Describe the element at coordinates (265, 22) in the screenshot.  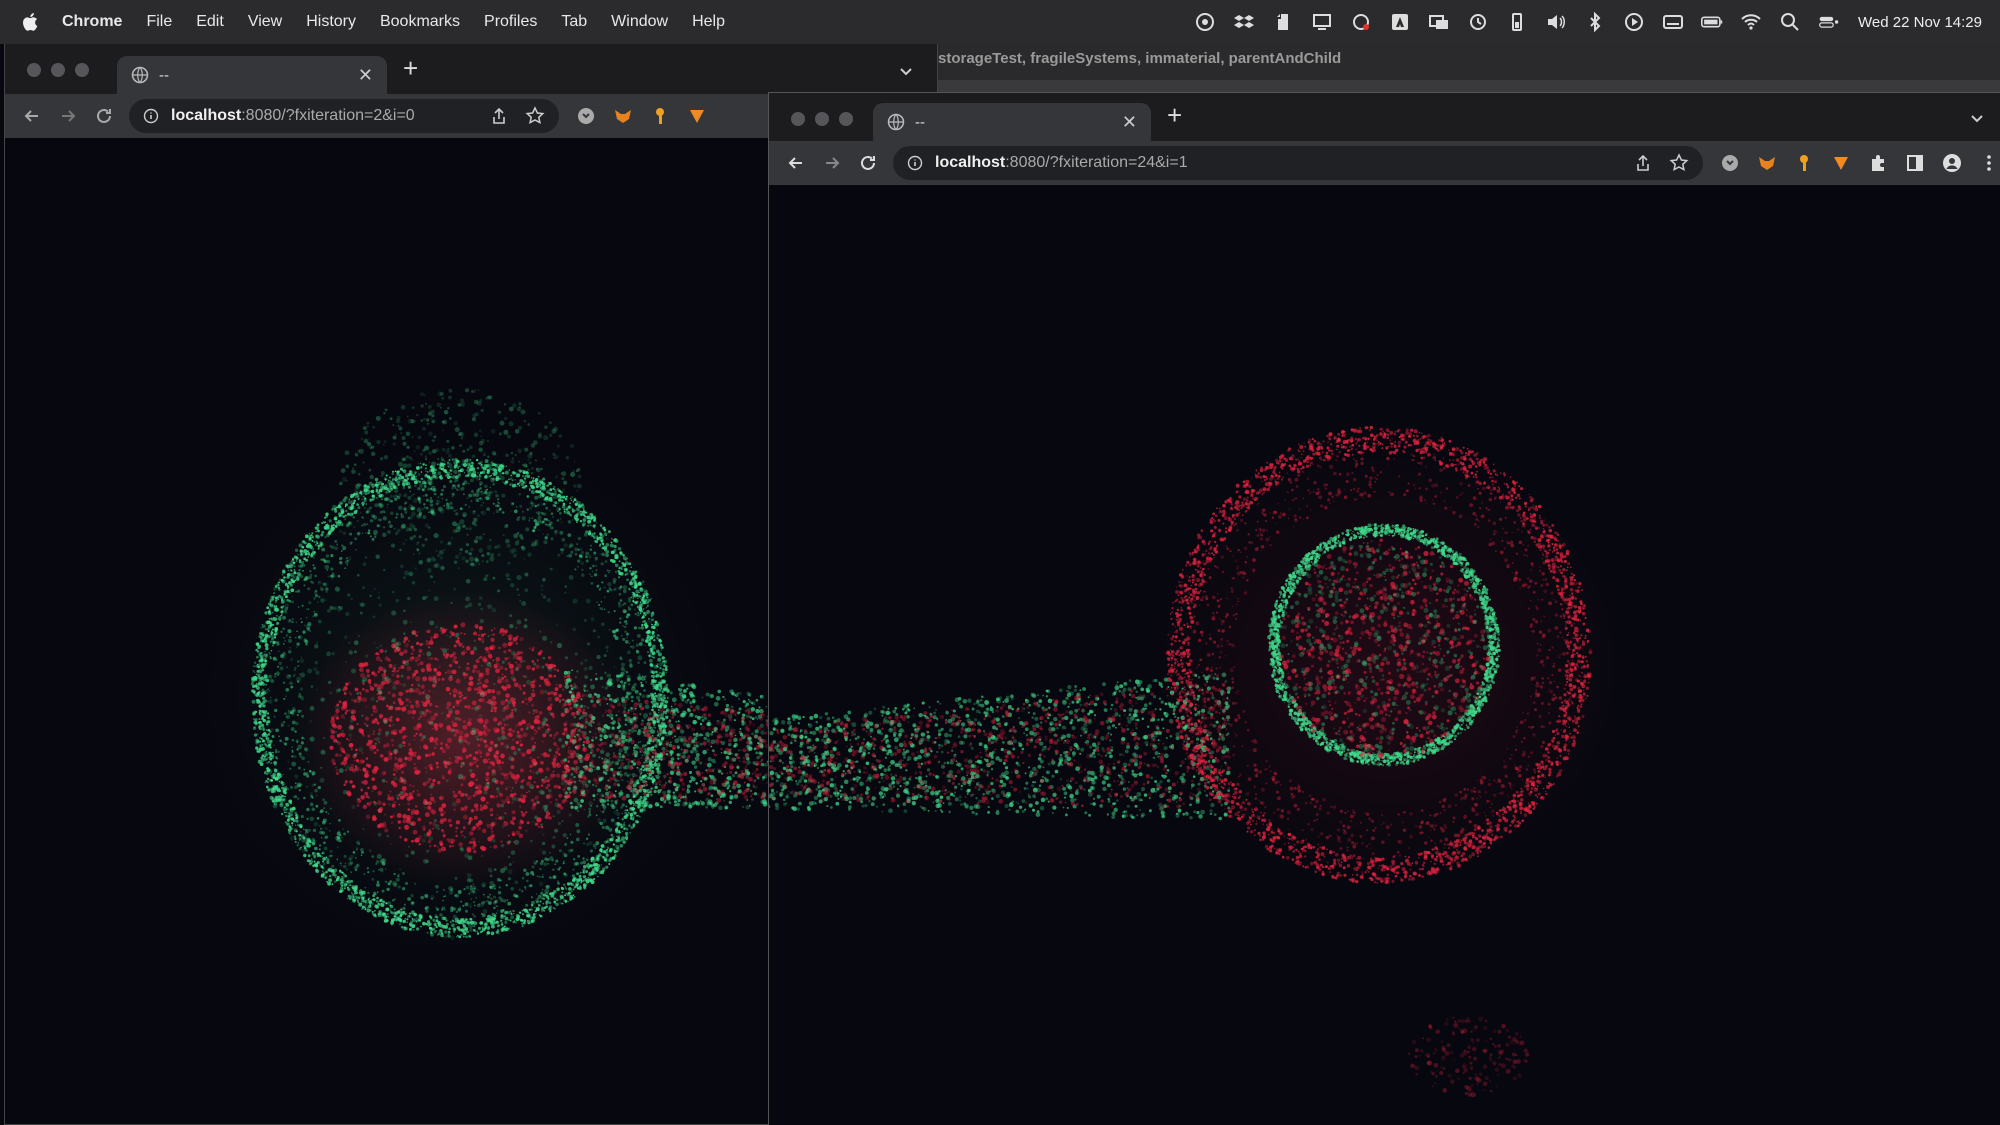
I see `menu-view: View` at that location.